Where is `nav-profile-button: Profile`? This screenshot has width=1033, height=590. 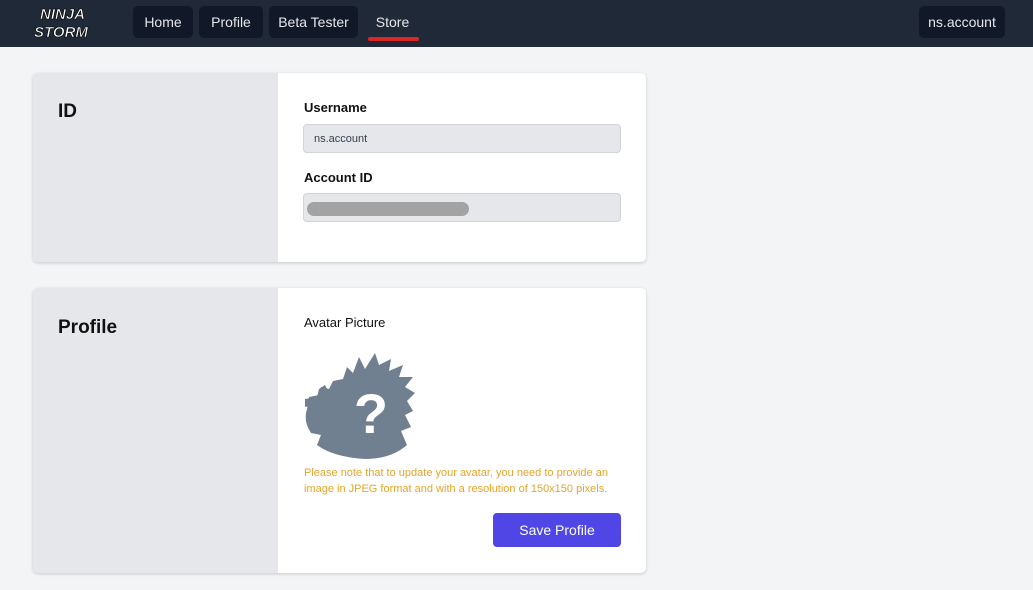
nav-profile-button: Profile is located at coordinates (231, 22).